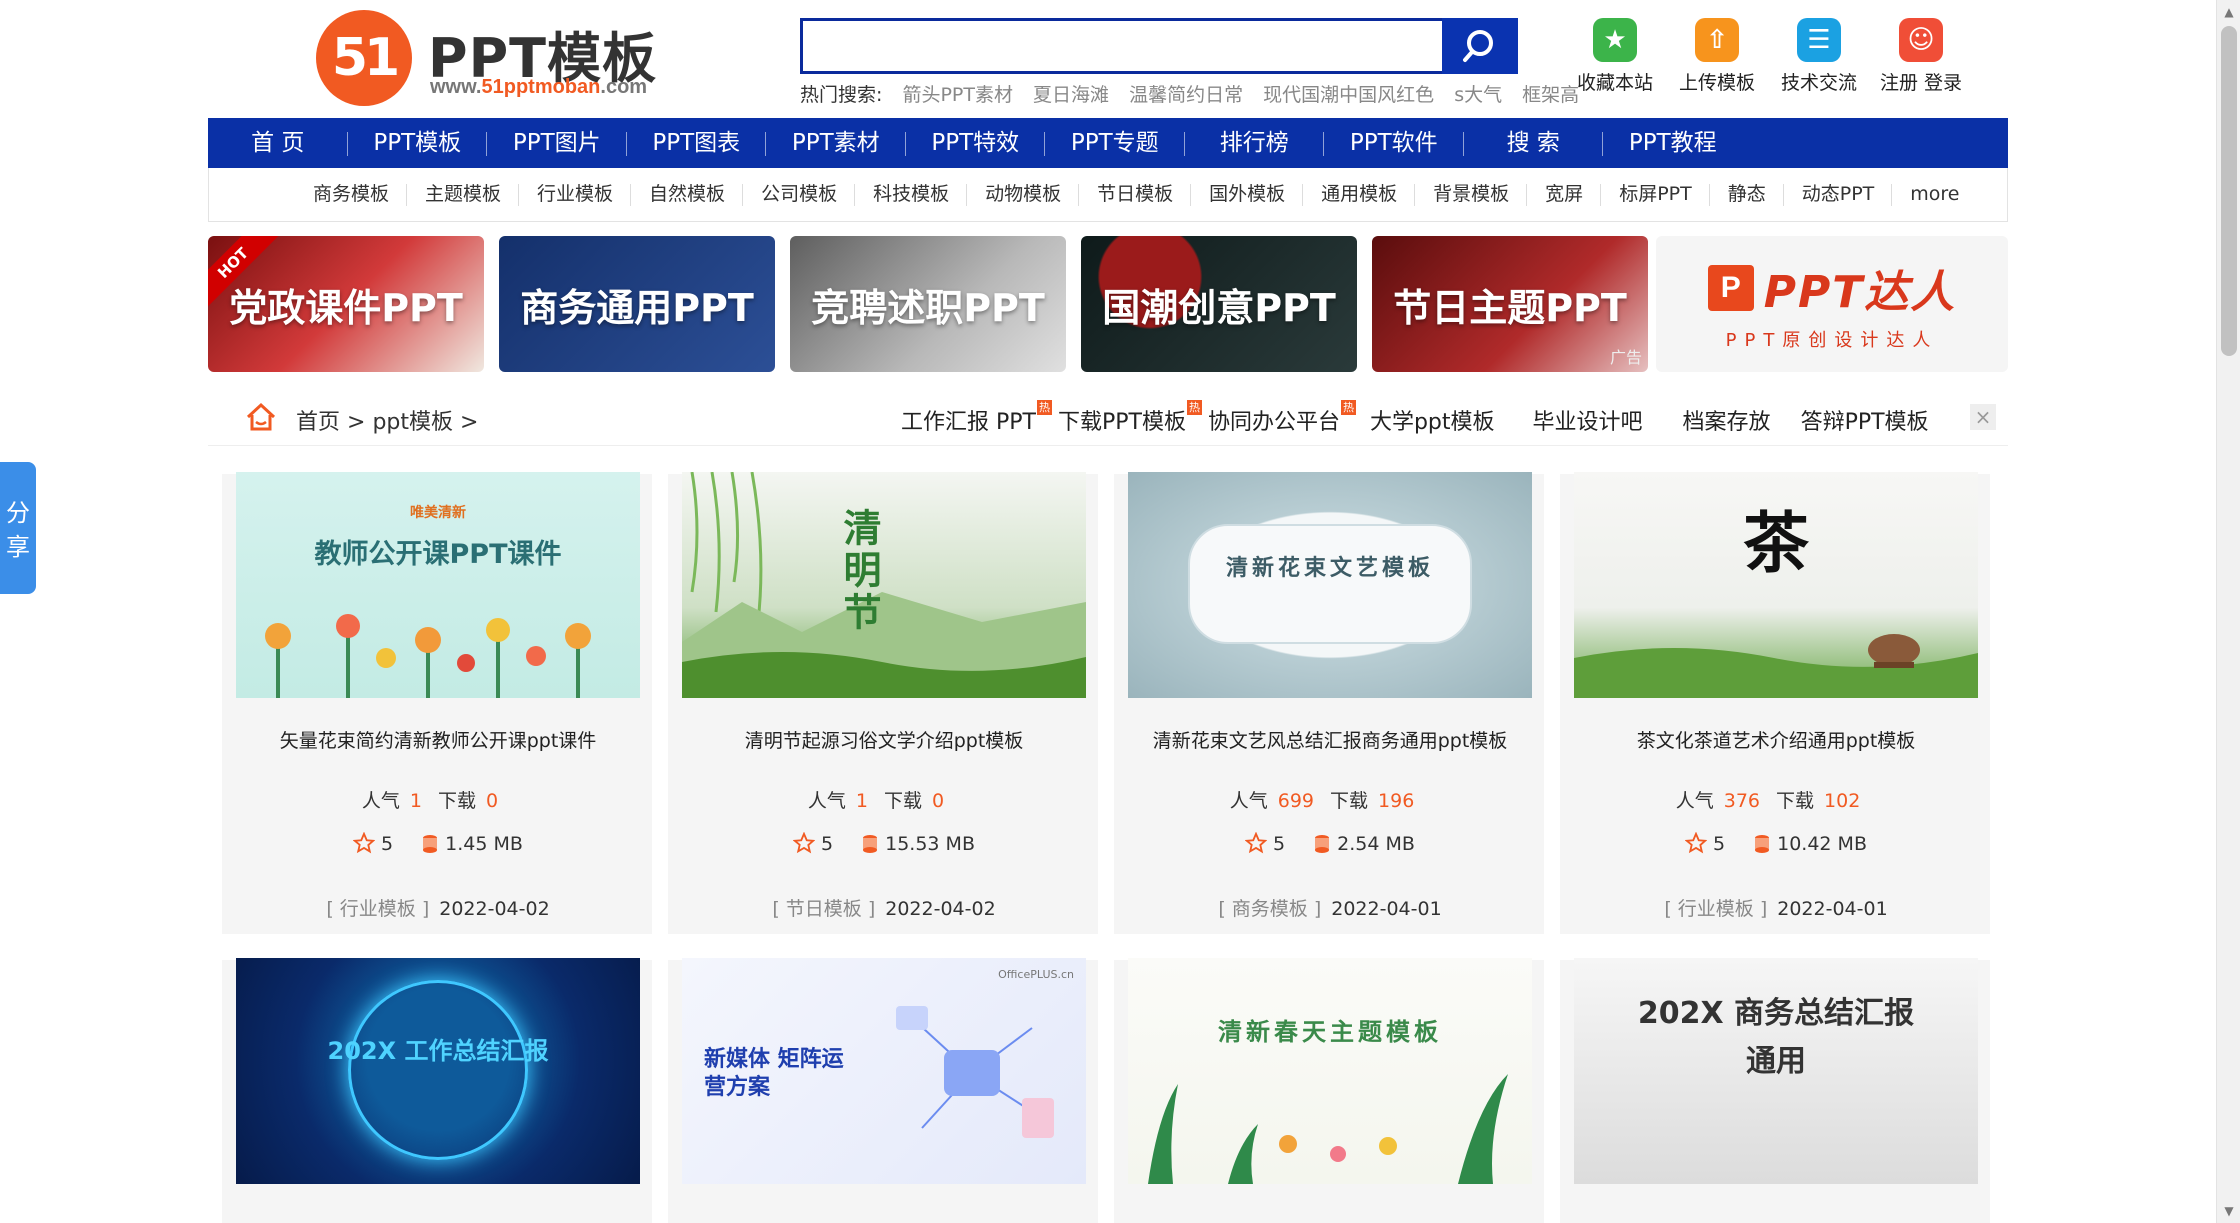 The width and height of the screenshot is (2240, 1223). Describe the element at coordinates (1615, 63) in the screenshot. I see `bookmark-site-button: ★ 收藏本站` at that location.